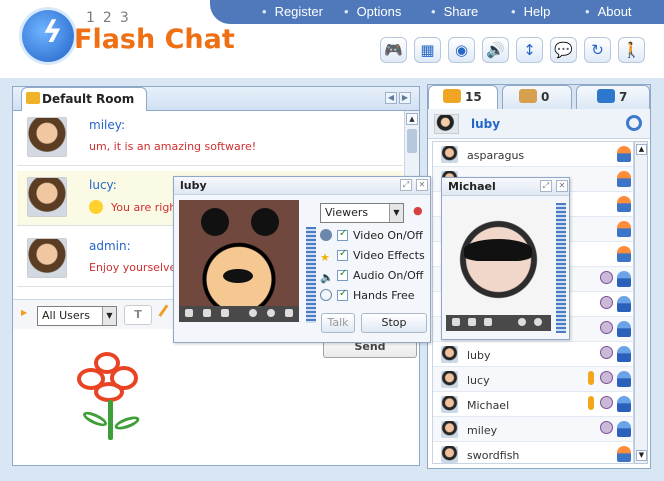  I want to click on message-user: lucy:, so click(103, 185).